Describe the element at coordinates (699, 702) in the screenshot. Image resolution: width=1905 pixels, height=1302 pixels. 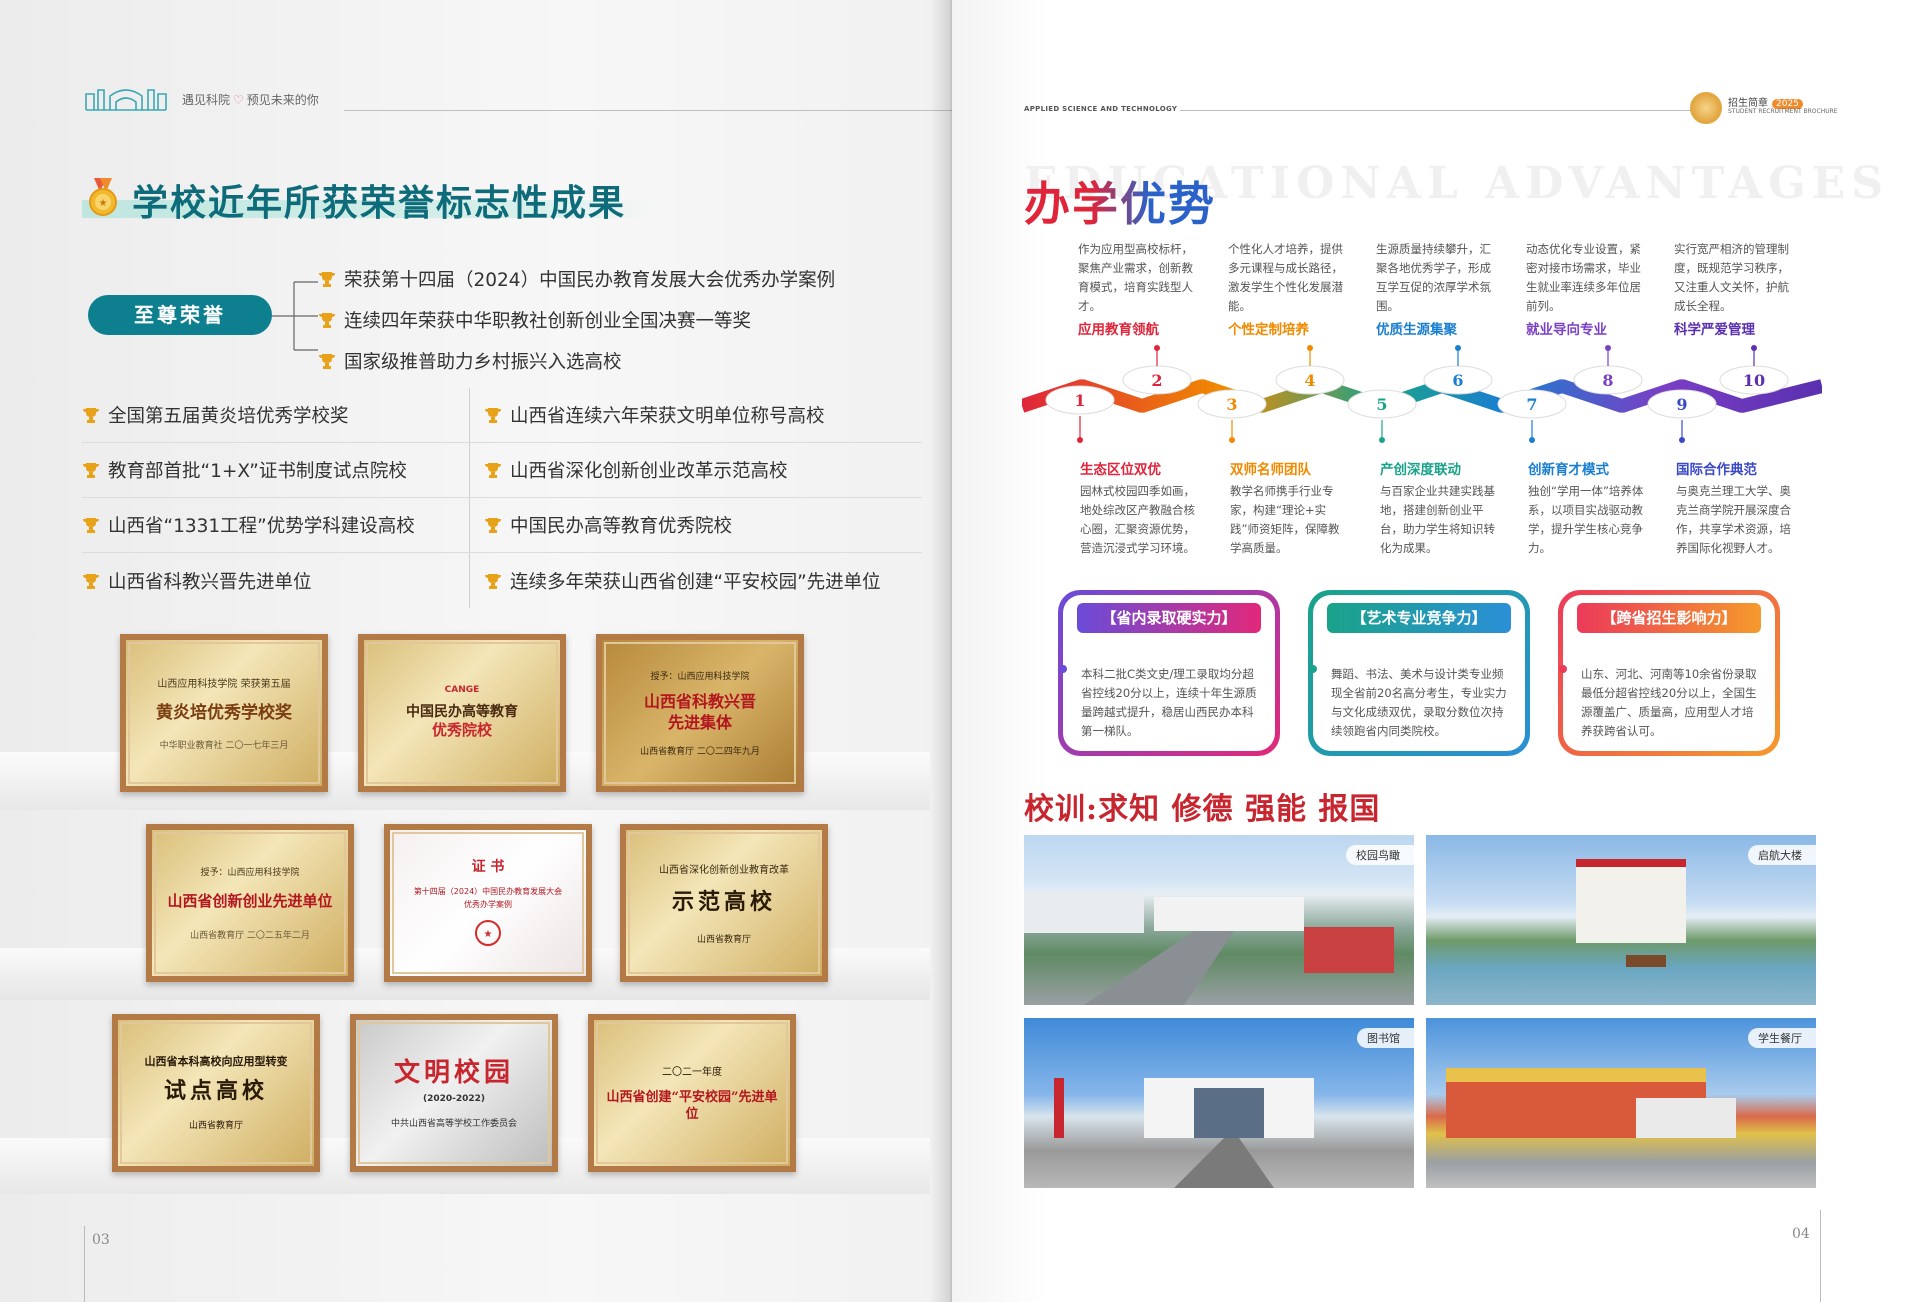
I see `plaque-title: 山西省科教兴晋` at that location.